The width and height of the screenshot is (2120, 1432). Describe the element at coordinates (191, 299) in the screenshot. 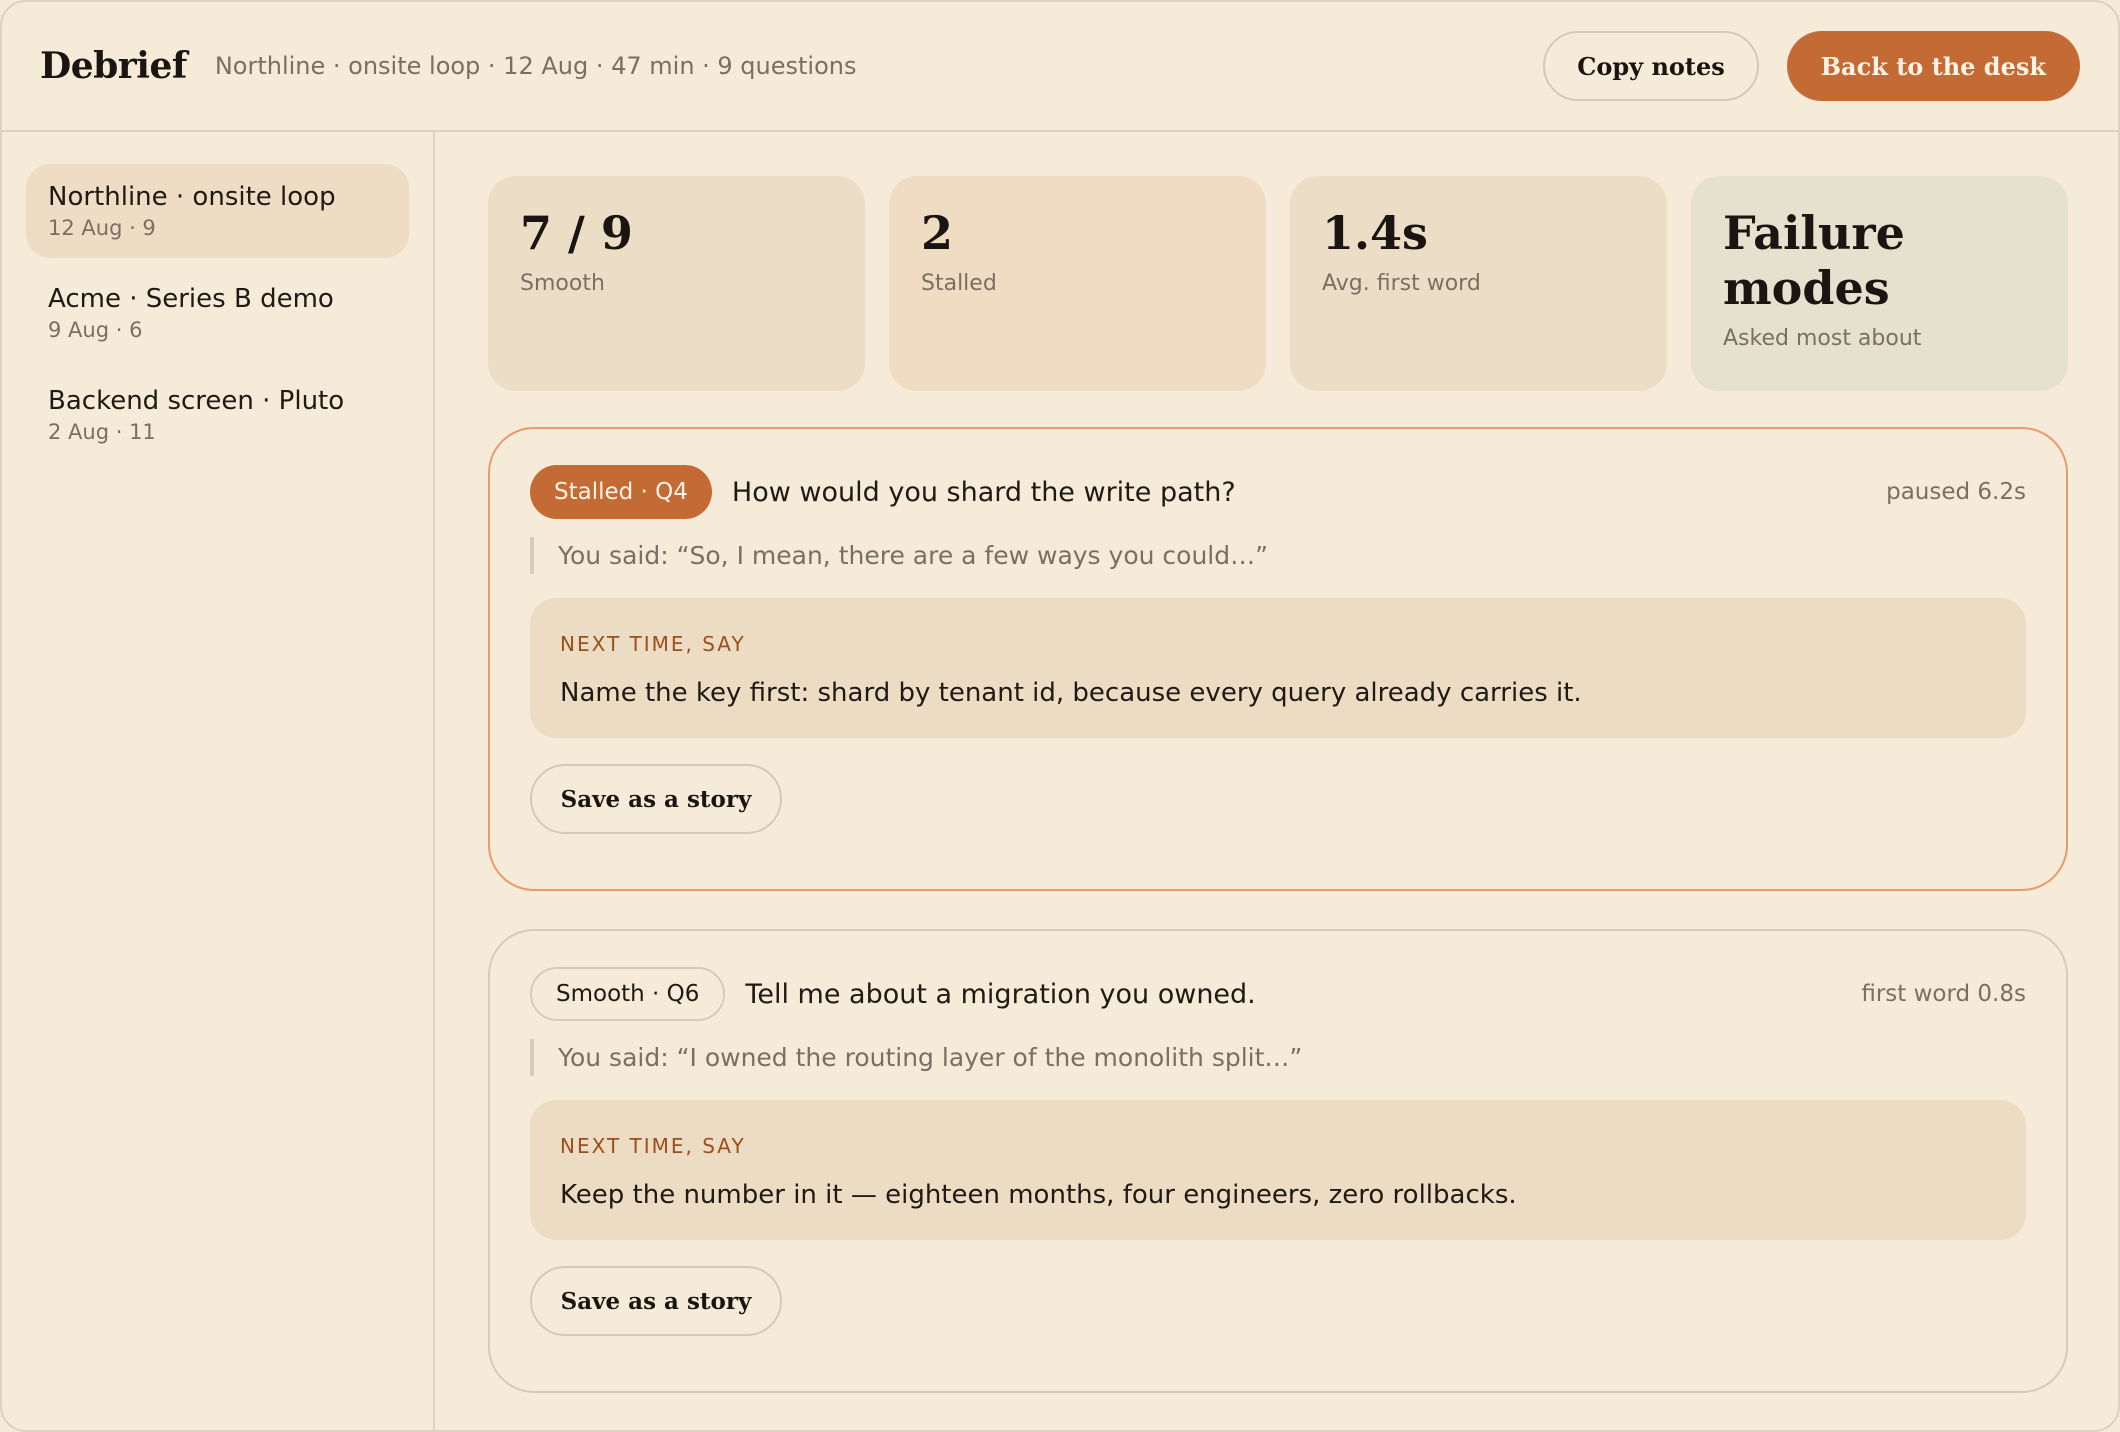

I see `sidebar-item-title: Acme · Series B demo` at that location.